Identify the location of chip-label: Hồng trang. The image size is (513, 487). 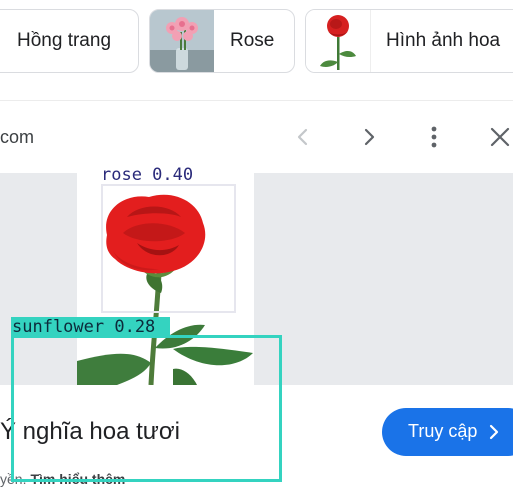
(64, 40).